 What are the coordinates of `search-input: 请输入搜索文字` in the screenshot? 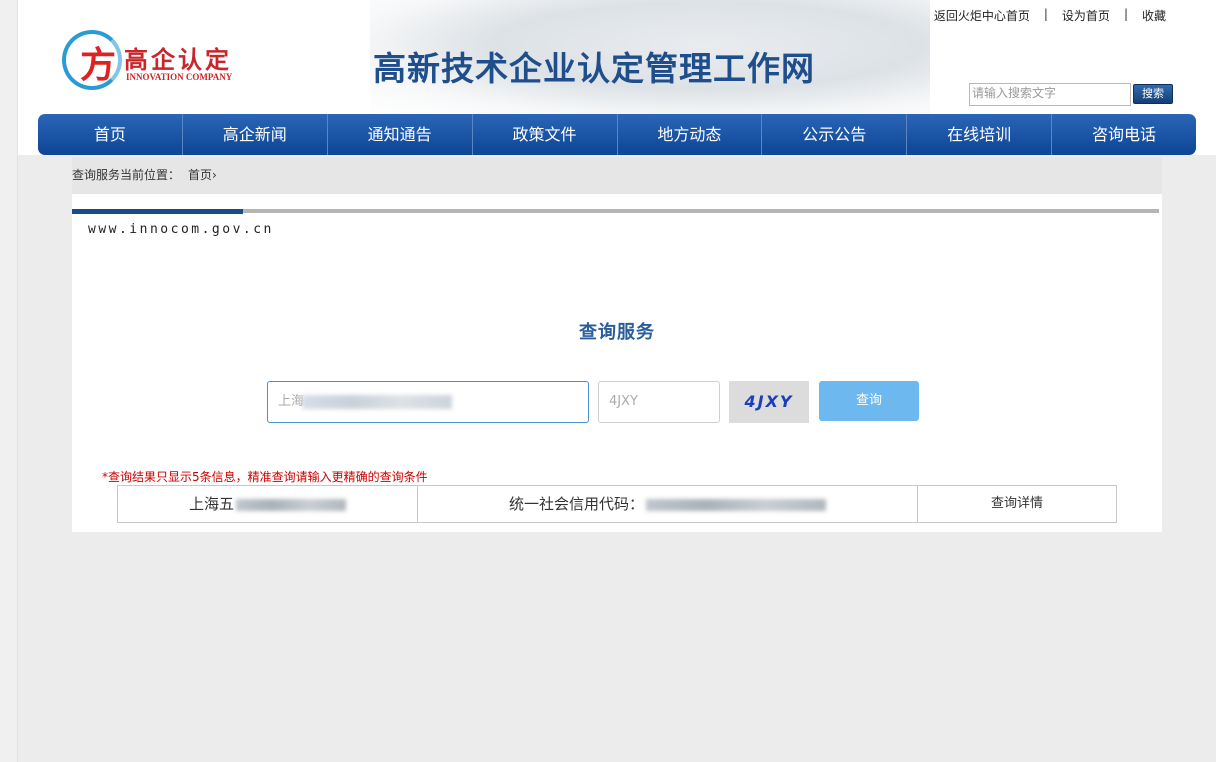 It's located at (1050, 94).